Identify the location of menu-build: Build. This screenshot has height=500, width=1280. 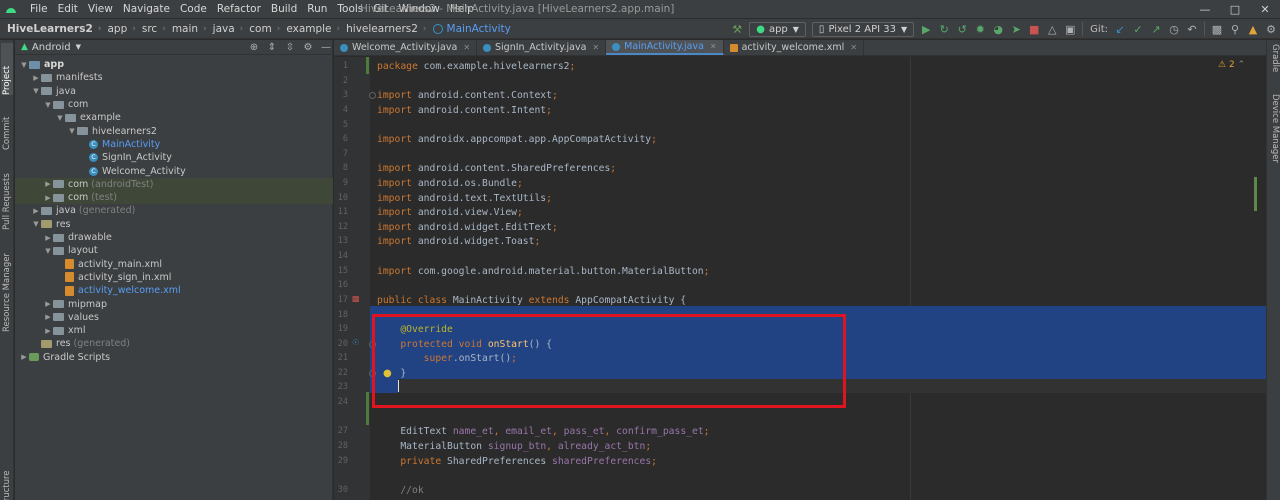
(284, 9).